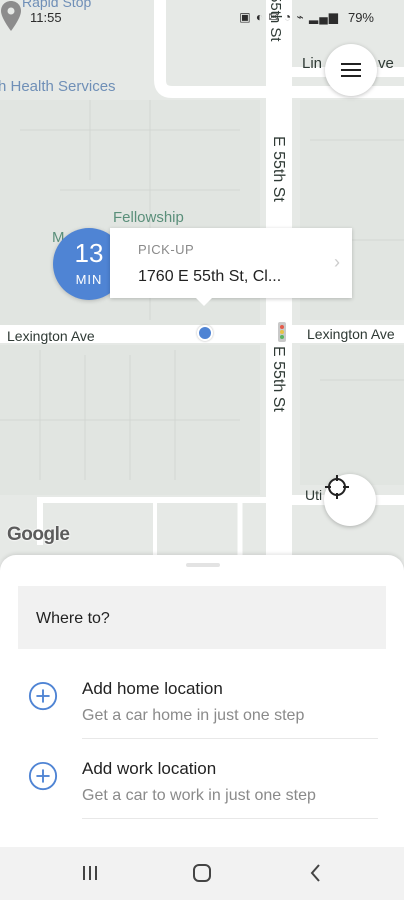 This screenshot has height=900, width=404. I want to click on home-subtitle: Get a car home in just one step, so click(193, 715).